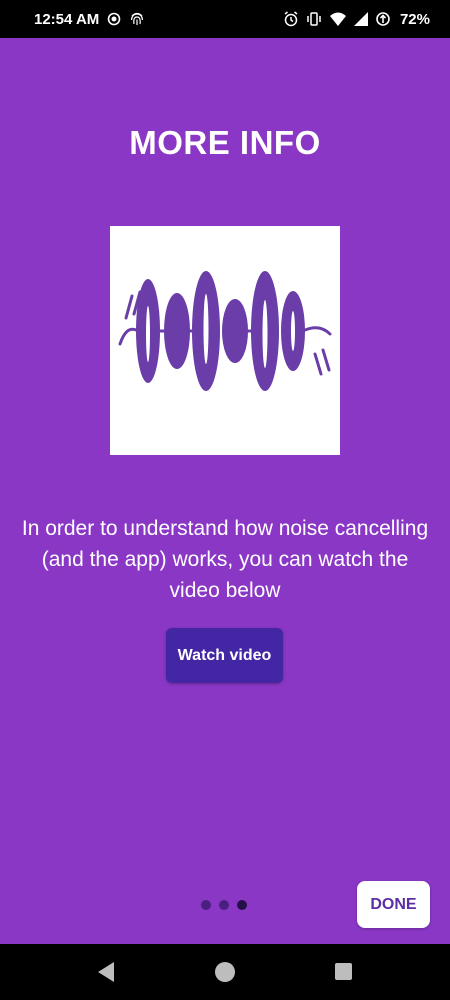  I want to click on sound-wave-icon, so click(225, 331).